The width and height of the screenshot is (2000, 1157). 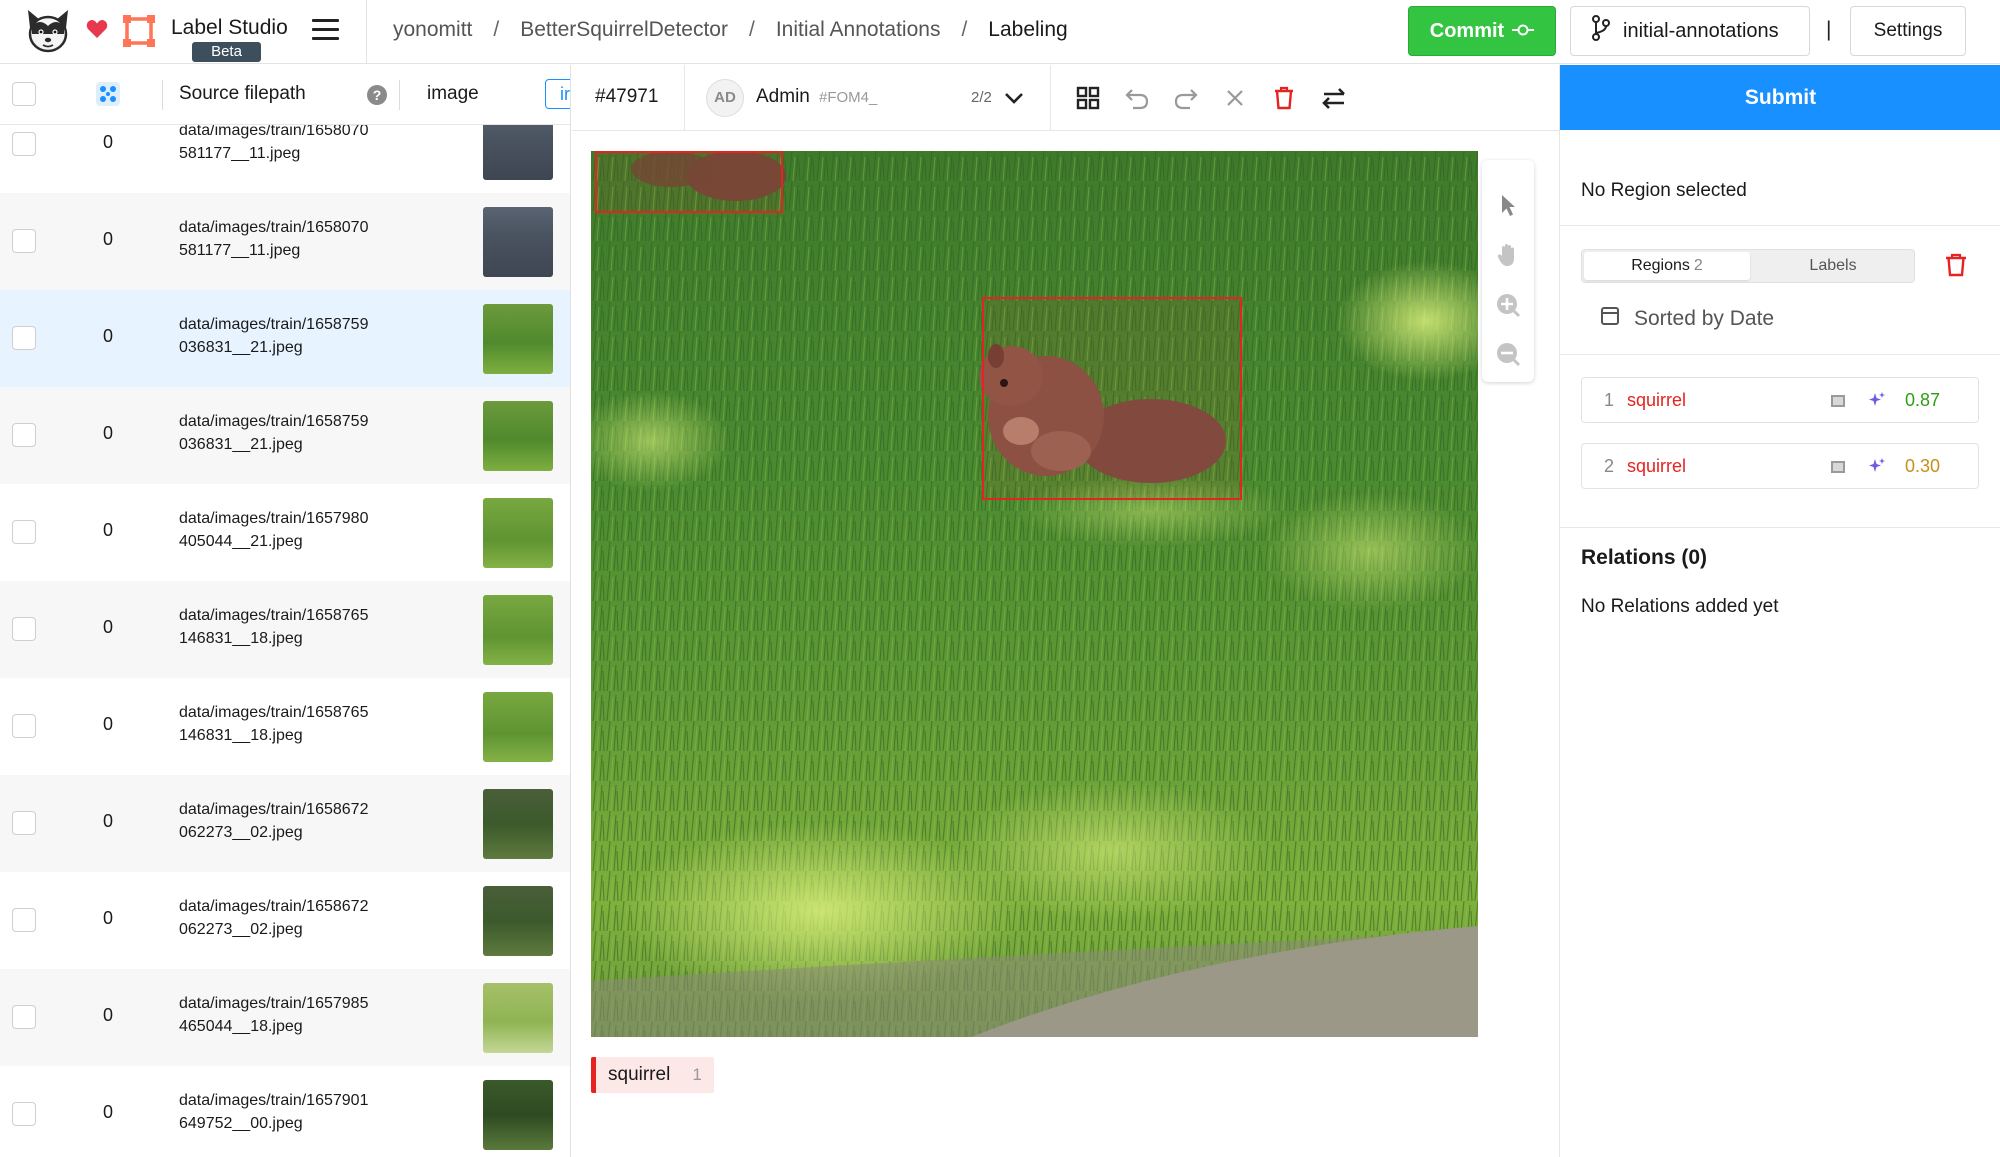 What do you see at coordinates (1780, 400) in the screenshot?
I see `region-item: 1 squirrel 0.87` at bounding box center [1780, 400].